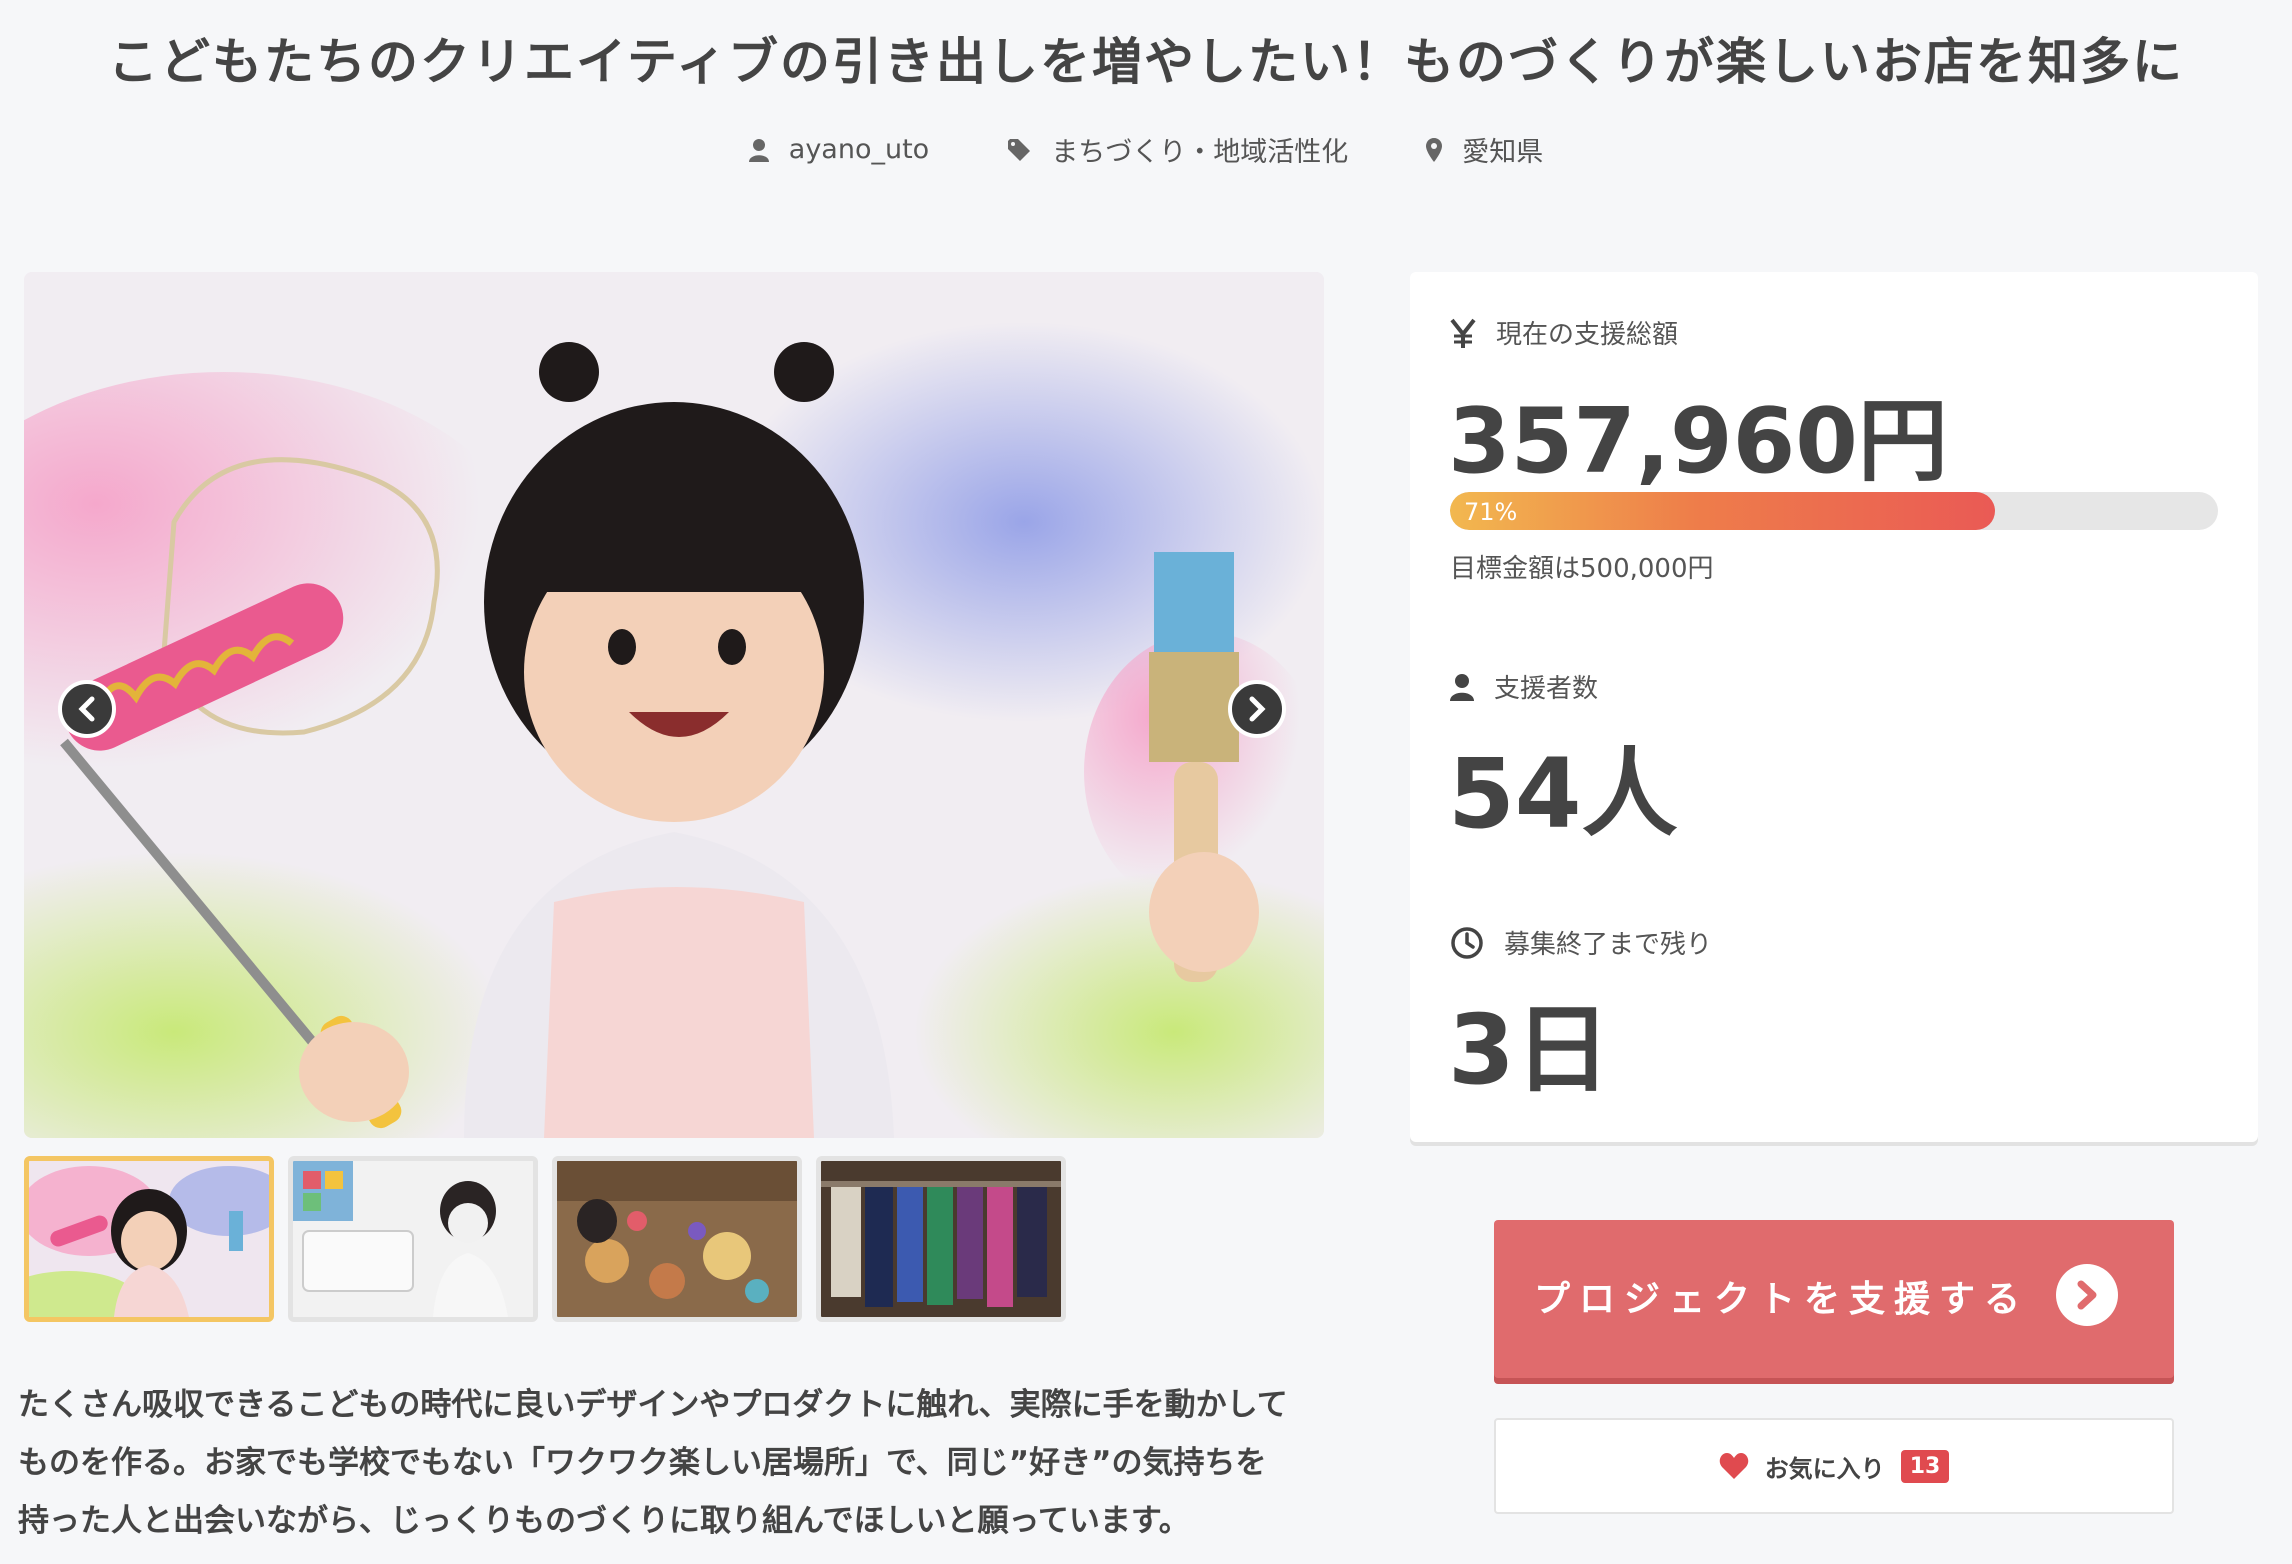  Describe the element at coordinates (1146, 62) in the screenshot. I see `page-title: こどもたちのクリエイティブの引き出しを増やしたい！ものづくりが楽しいお店を知多に` at that location.